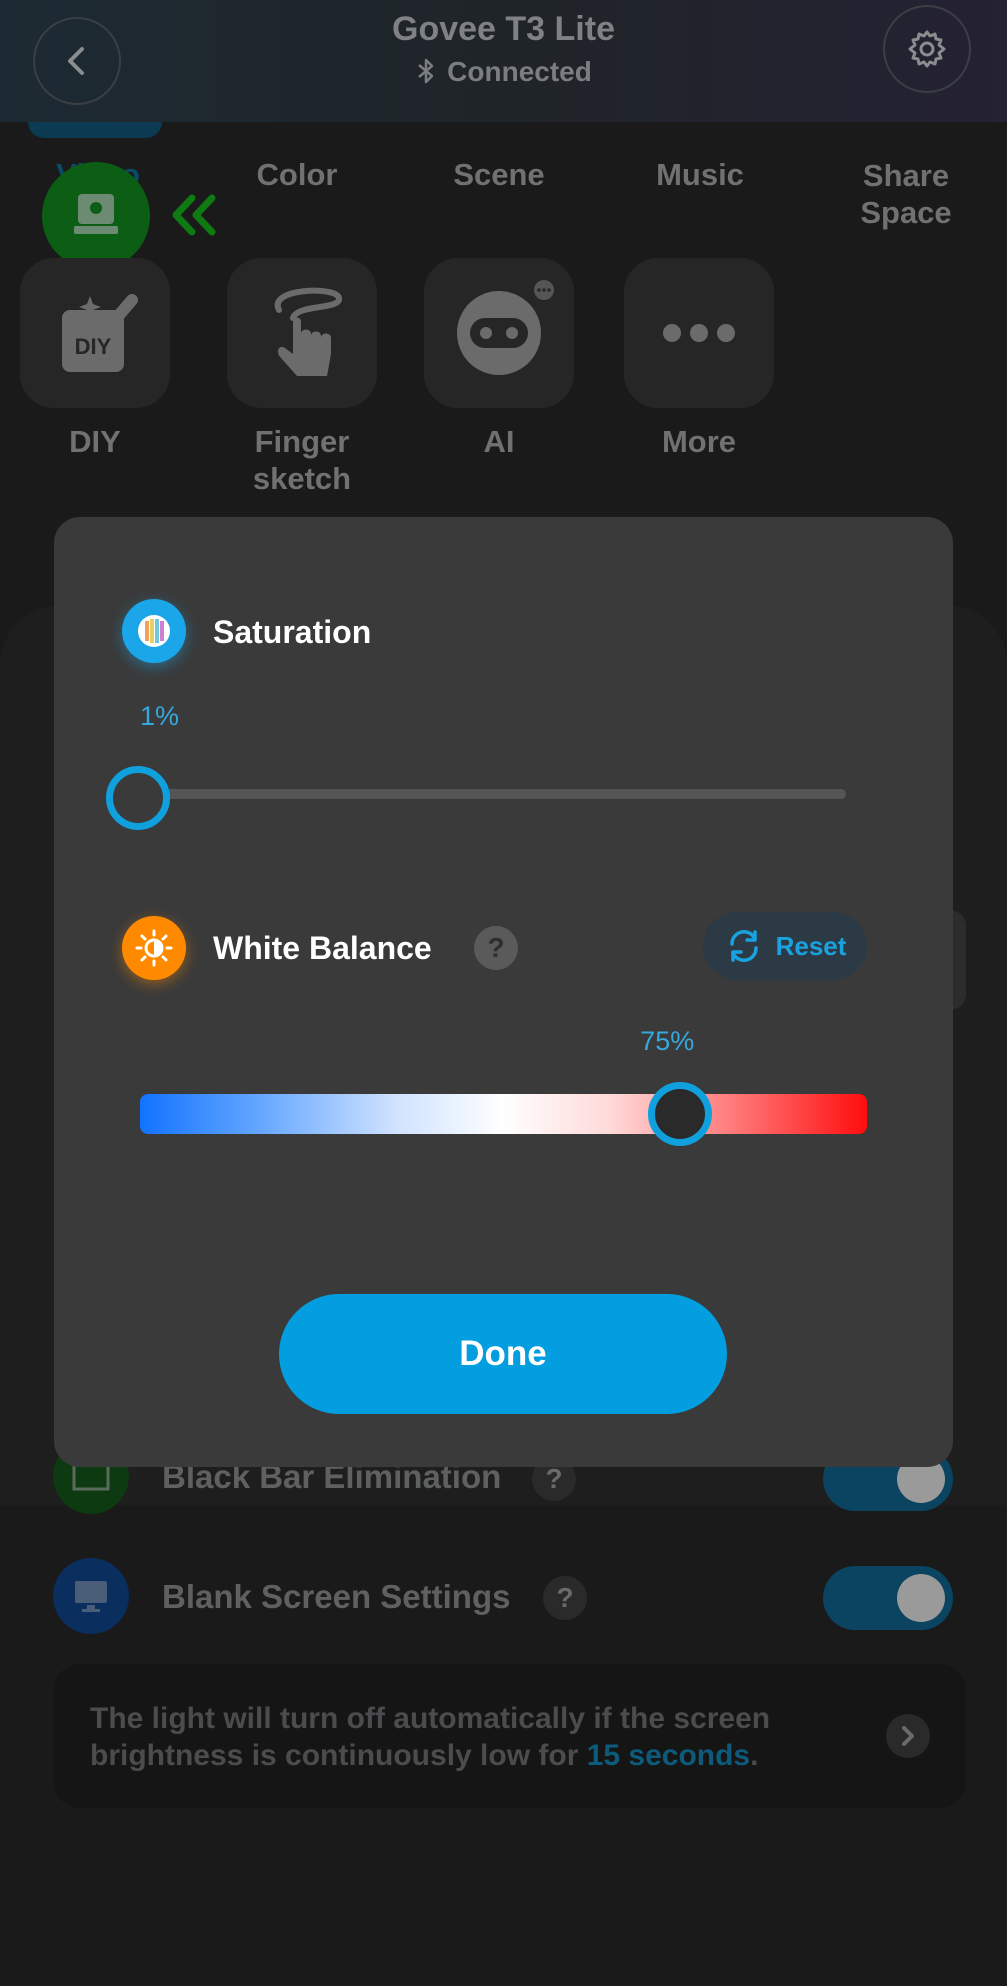 This screenshot has height=1986, width=1007. I want to click on white-balance-icon-wrap, so click(154, 948).